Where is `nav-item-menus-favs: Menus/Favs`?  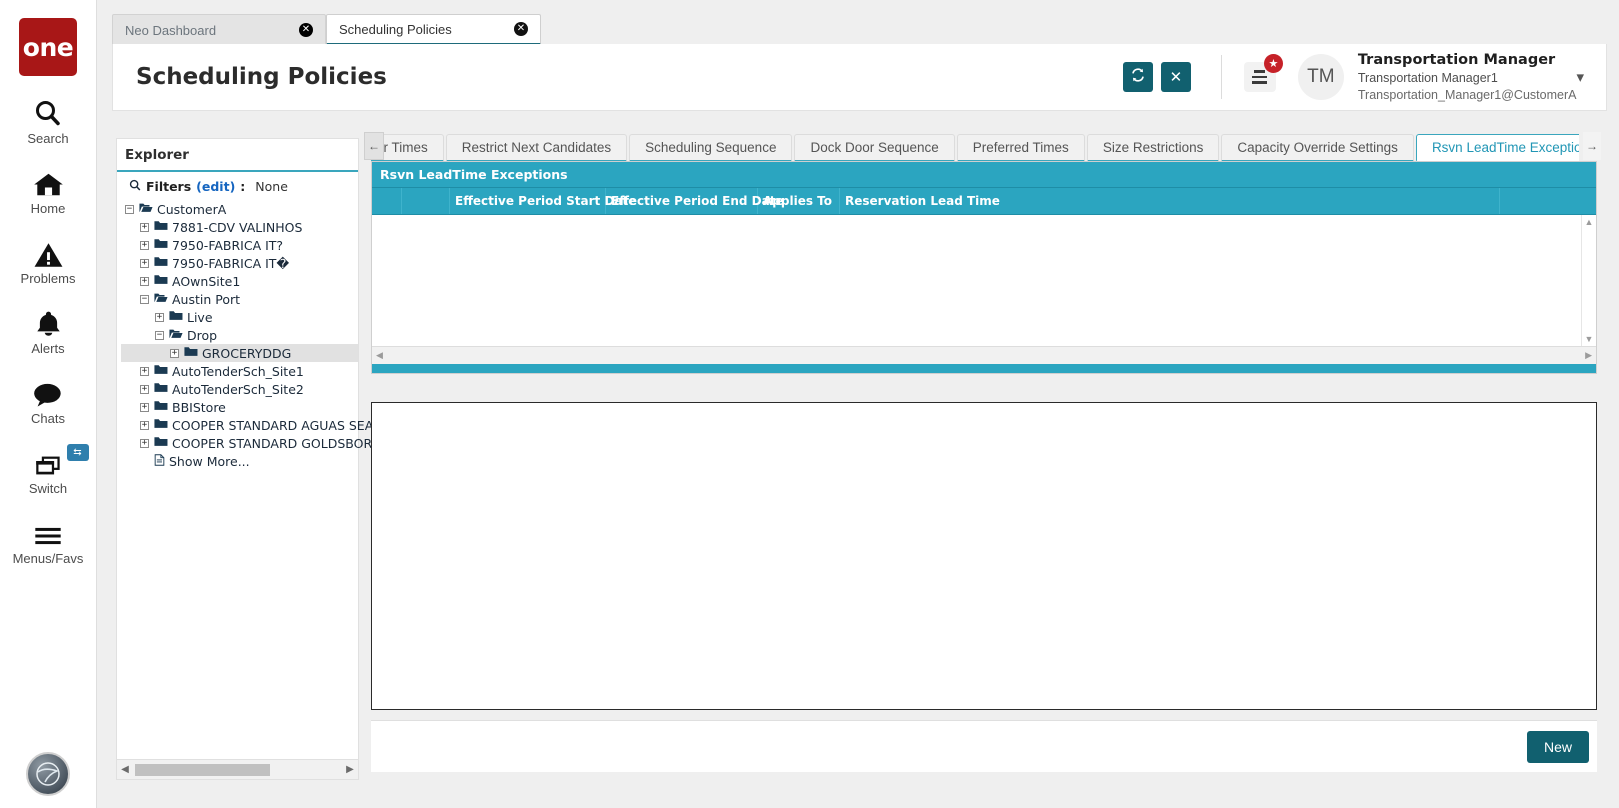
nav-item-menus-favs: Menus/Favs is located at coordinates (48, 541).